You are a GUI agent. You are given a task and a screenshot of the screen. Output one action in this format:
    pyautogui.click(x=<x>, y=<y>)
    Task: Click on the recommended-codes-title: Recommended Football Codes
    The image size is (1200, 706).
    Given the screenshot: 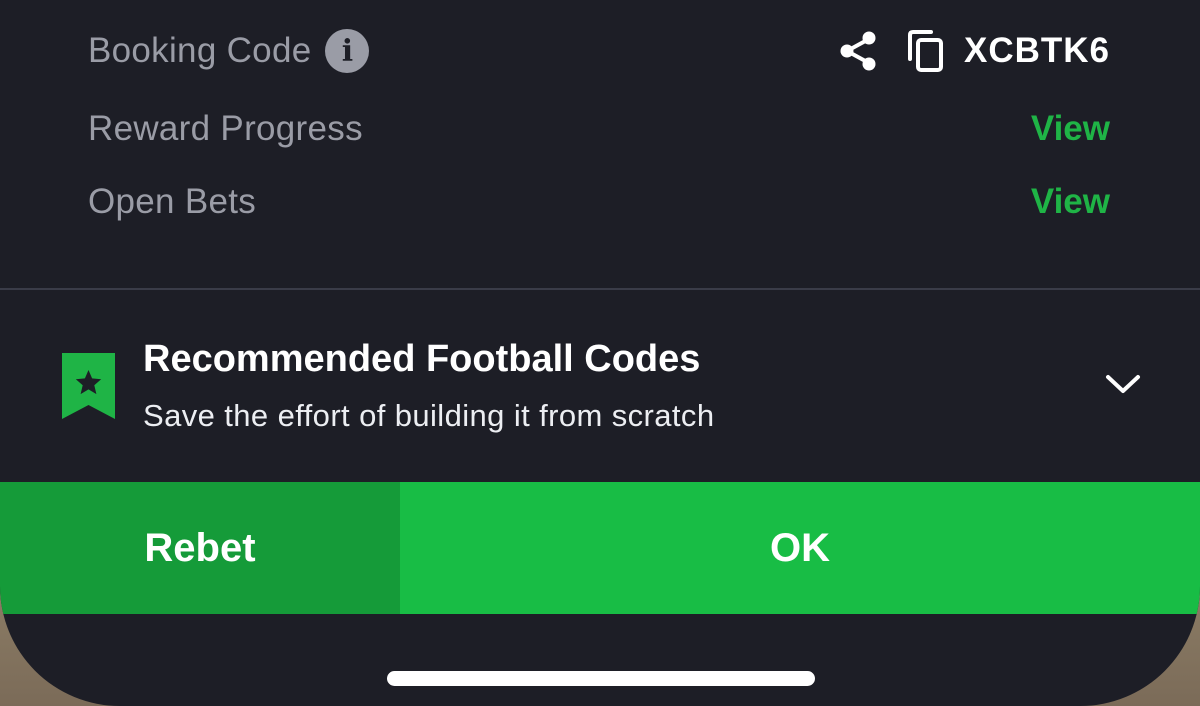 What is the action you would take?
    pyautogui.click(x=422, y=359)
    